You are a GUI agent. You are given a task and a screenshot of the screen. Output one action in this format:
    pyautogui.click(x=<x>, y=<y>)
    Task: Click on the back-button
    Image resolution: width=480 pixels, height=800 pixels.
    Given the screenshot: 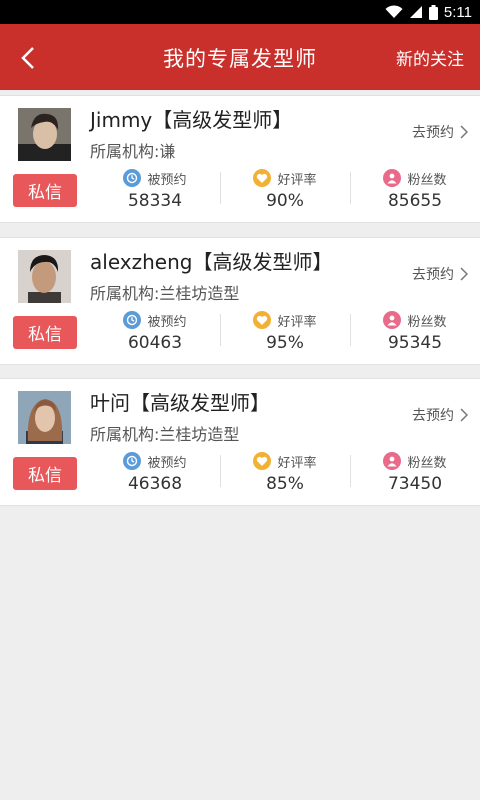 What is the action you would take?
    pyautogui.click(x=28, y=58)
    